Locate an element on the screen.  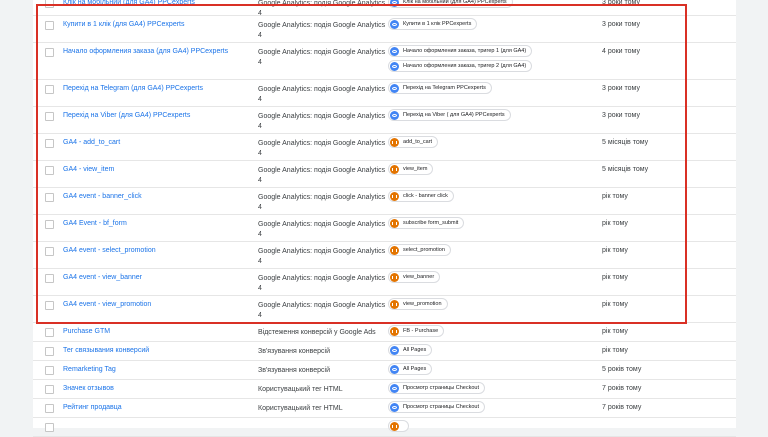
trigger-chip: Перехід на Viber ( для GA4) PPCexperts is located at coordinates (449, 115).